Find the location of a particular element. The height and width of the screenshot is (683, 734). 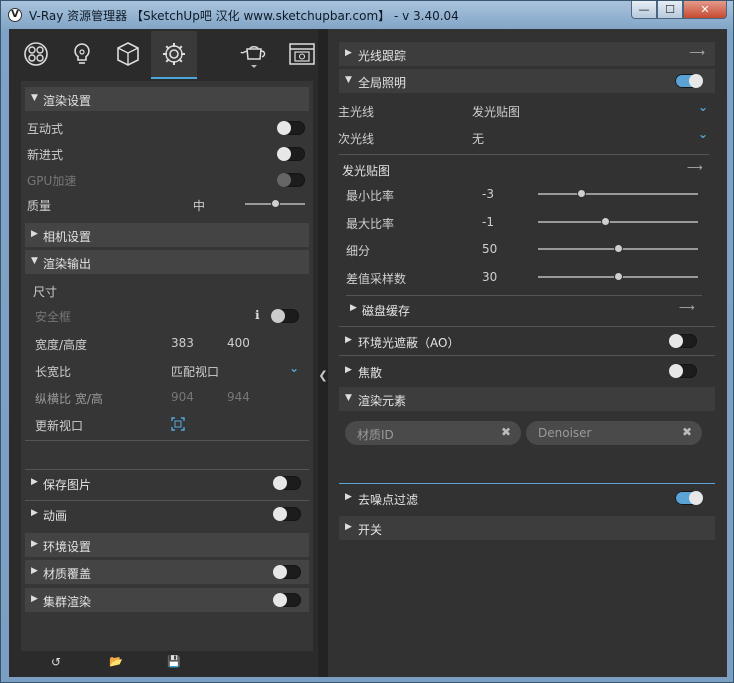

geometry-tab is located at coordinates (128, 54).